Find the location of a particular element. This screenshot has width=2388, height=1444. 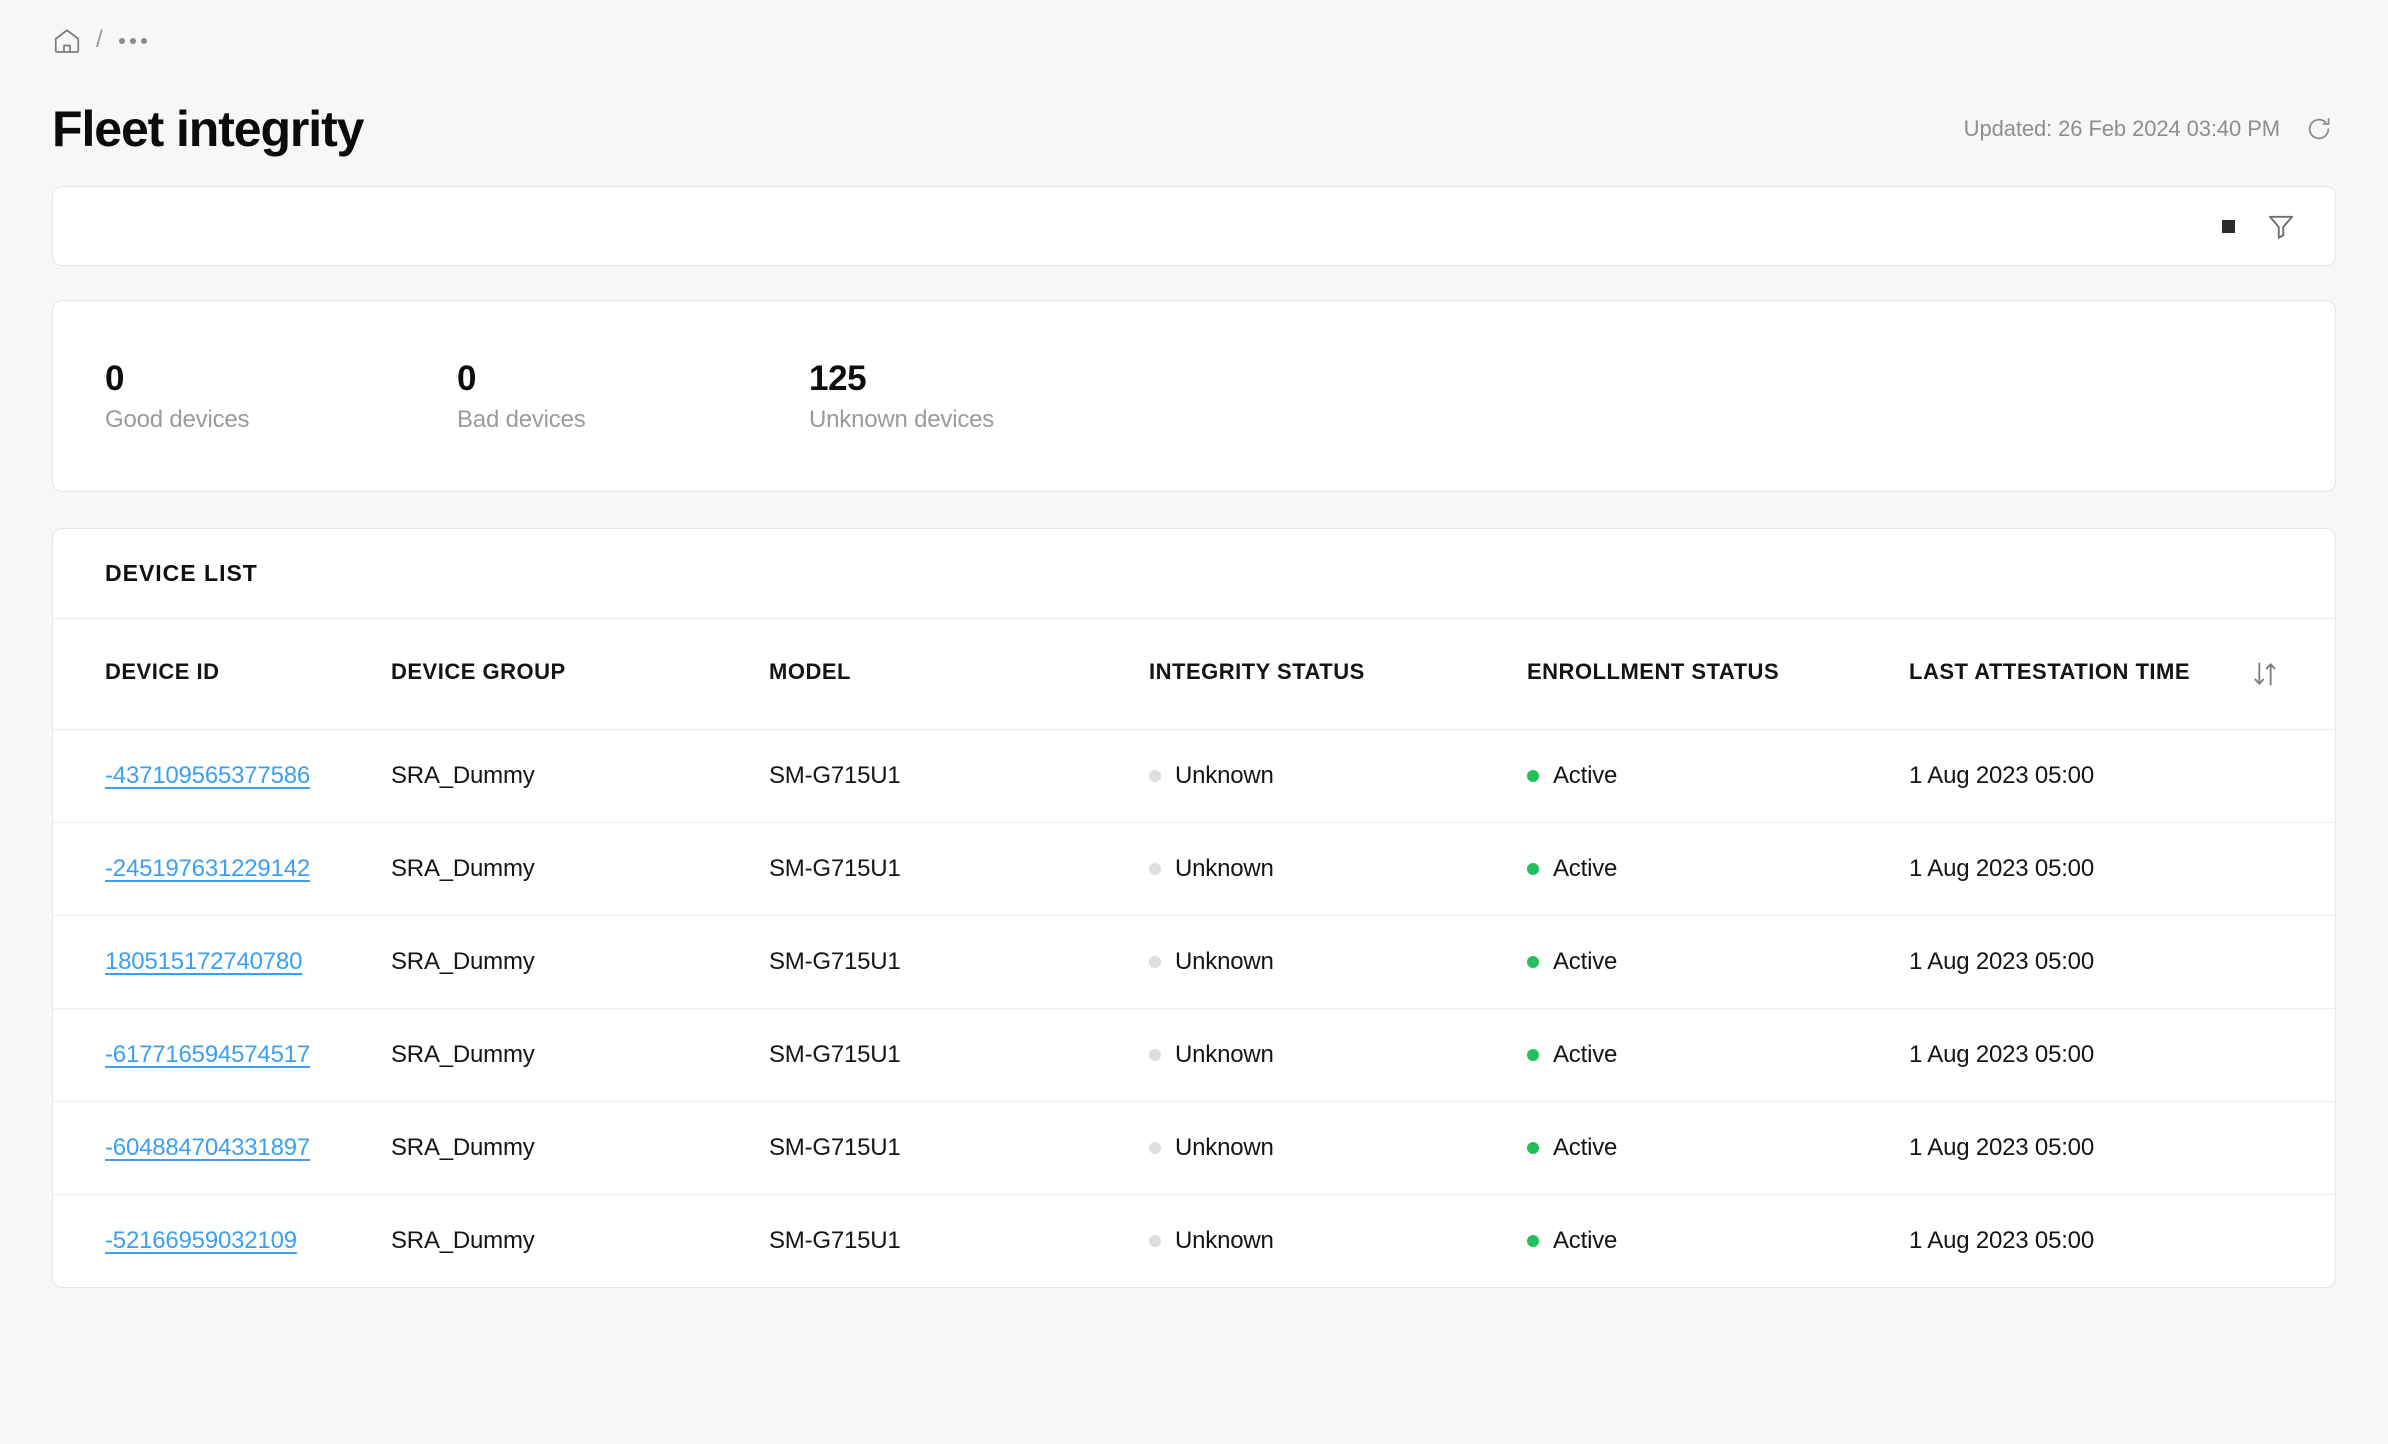

device-id-link: -52166959032109 is located at coordinates (201, 1240).